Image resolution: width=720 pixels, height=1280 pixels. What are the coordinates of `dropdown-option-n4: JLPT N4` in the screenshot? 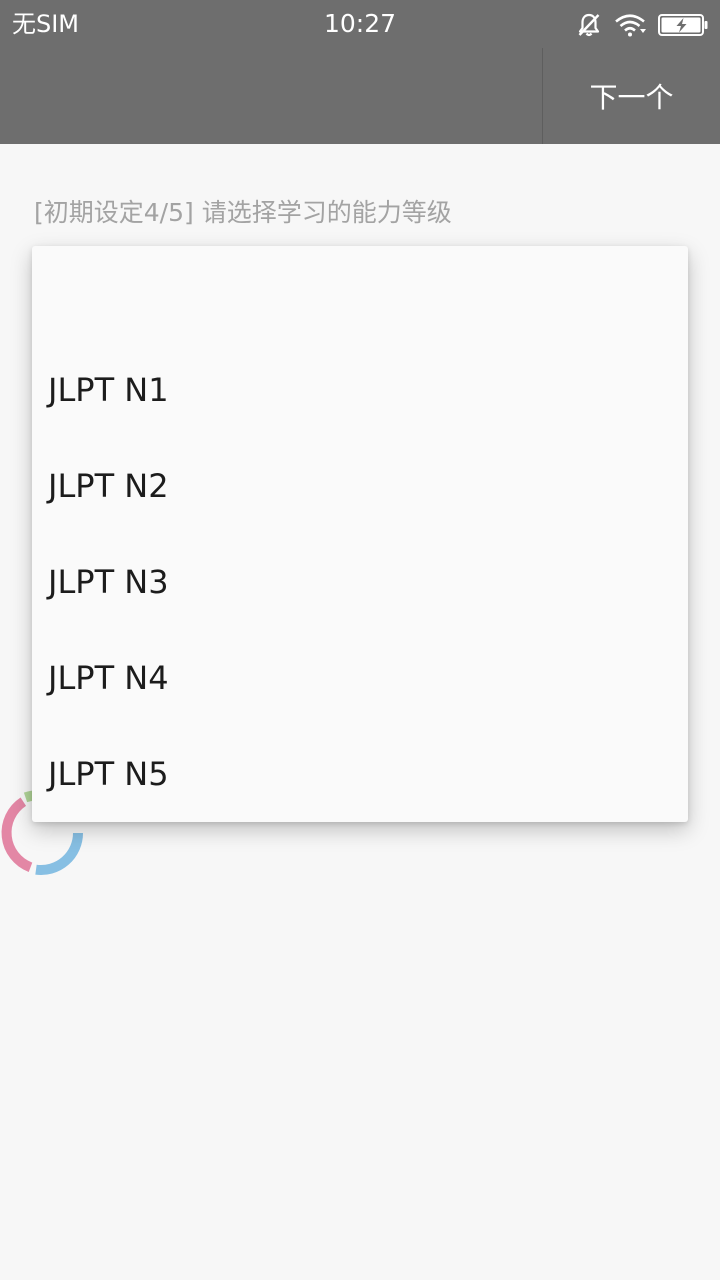 It's located at (360, 678).